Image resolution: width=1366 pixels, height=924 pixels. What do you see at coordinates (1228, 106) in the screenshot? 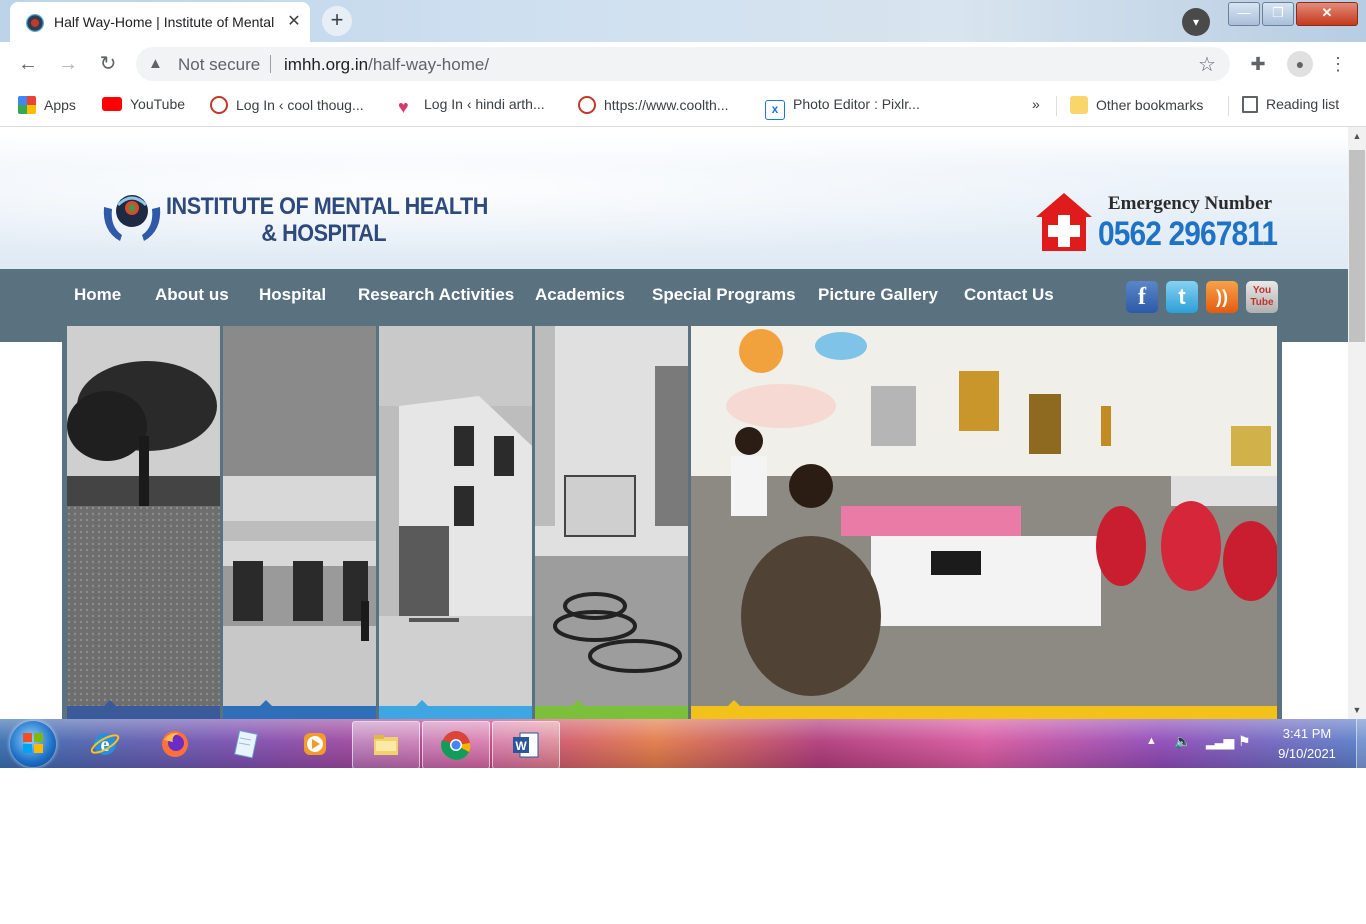
I see `bookmark-divider` at bounding box center [1228, 106].